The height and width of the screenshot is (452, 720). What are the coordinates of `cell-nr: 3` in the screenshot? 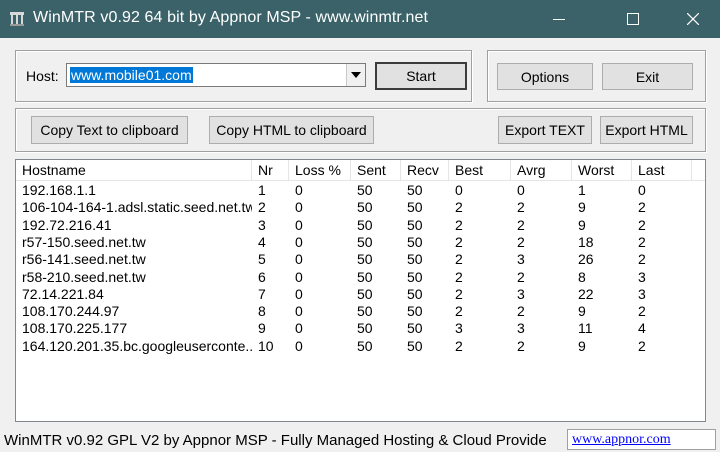 It's located at (262, 224).